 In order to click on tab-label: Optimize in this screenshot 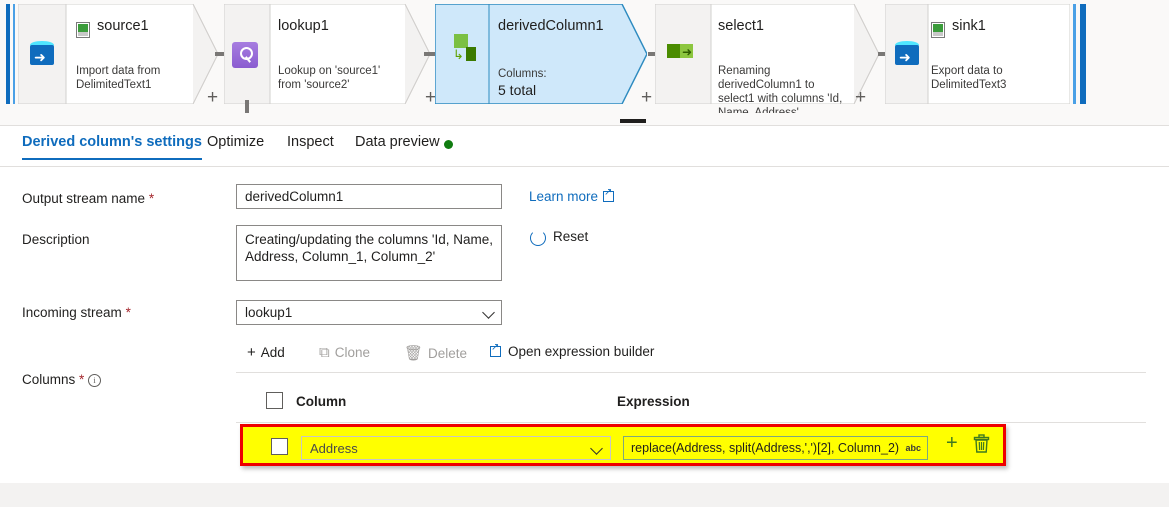, I will do `click(236, 142)`.